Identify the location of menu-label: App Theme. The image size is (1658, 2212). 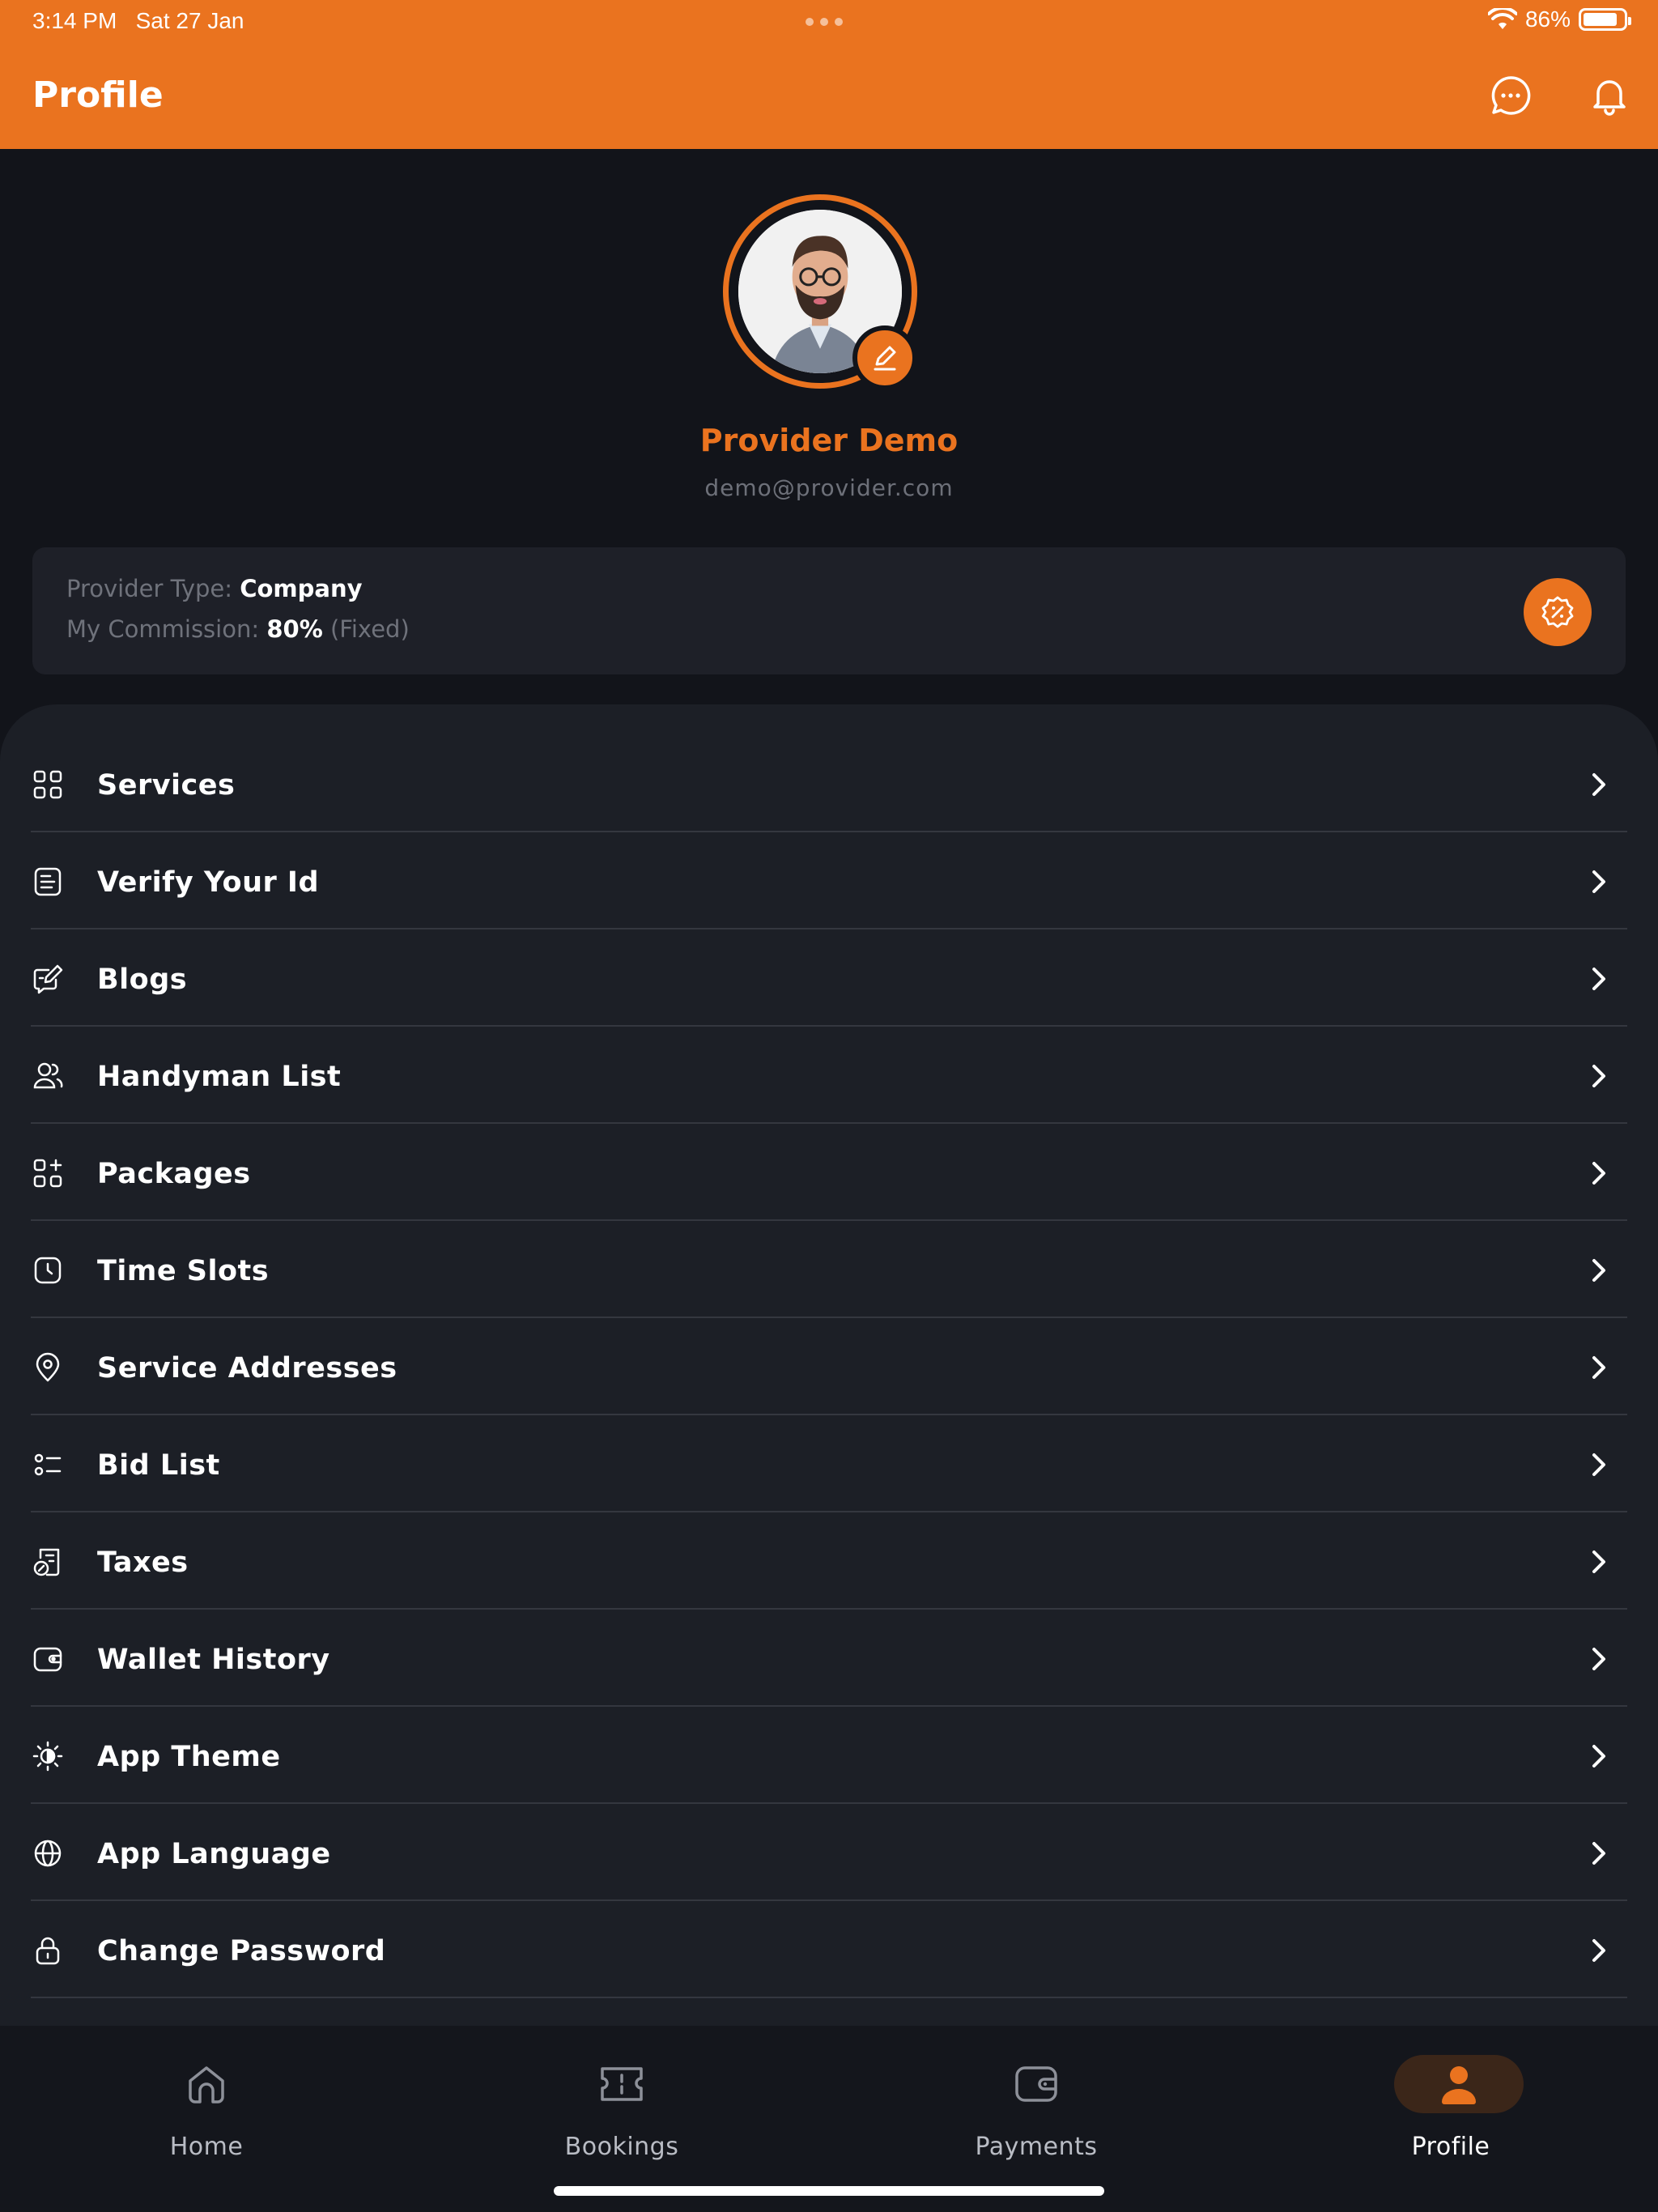
(189, 1757).